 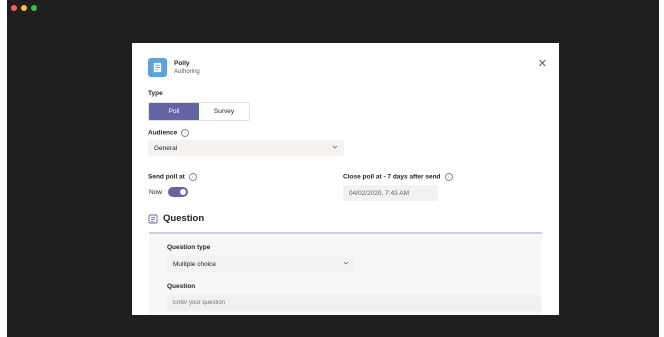 What do you see at coordinates (194, 264) in the screenshot?
I see `question-type-value: Multiple choice` at bounding box center [194, 264].